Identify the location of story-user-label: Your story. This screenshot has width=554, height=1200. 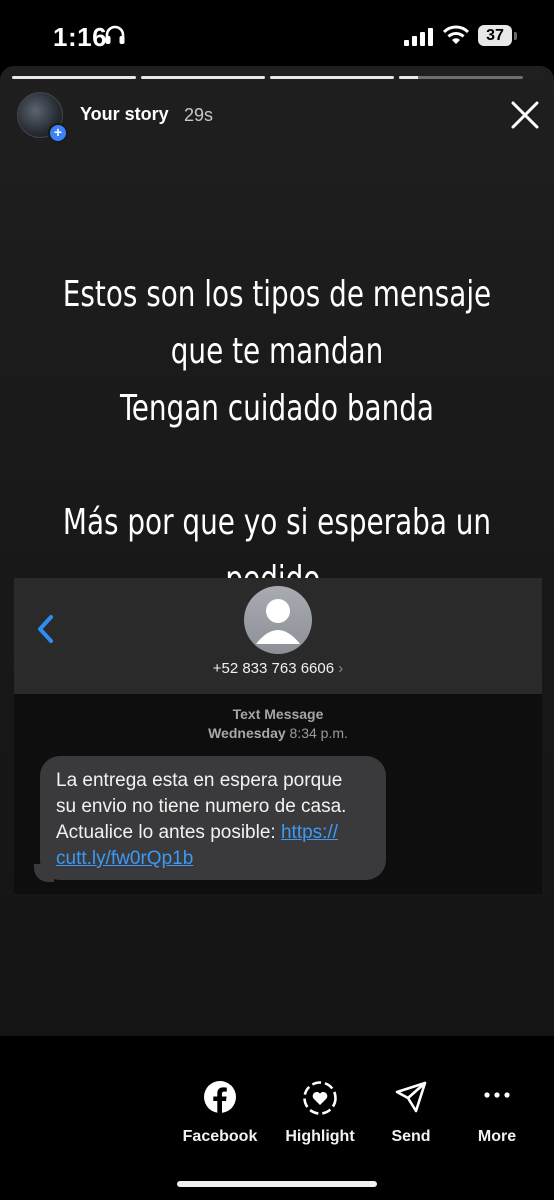
(124, 114).